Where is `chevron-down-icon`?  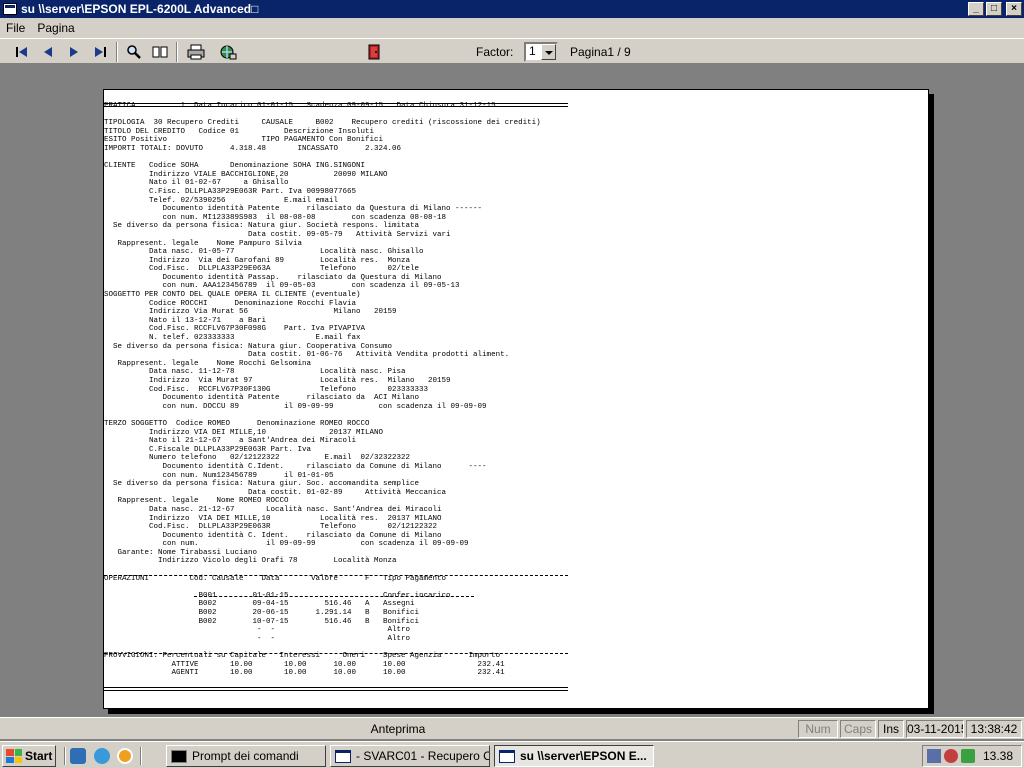 chevron-down-icon is located at coordinates (548, 52).